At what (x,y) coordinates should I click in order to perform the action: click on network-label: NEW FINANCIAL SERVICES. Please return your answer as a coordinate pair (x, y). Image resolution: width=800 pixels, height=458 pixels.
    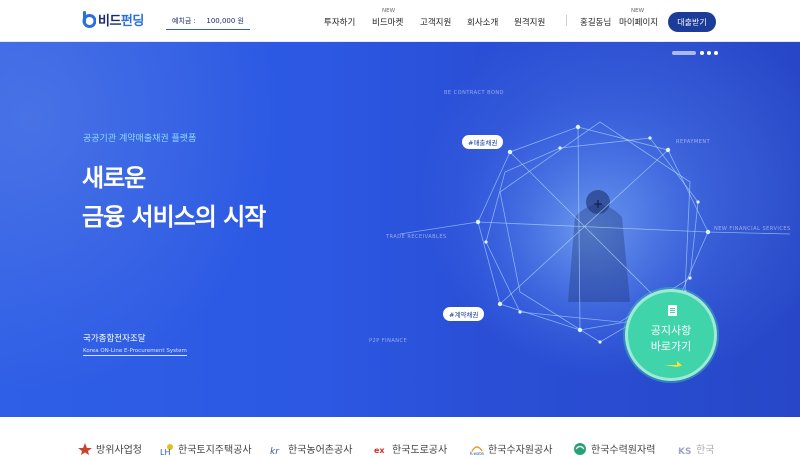
    Looking at the image, I should click on (752, 229).